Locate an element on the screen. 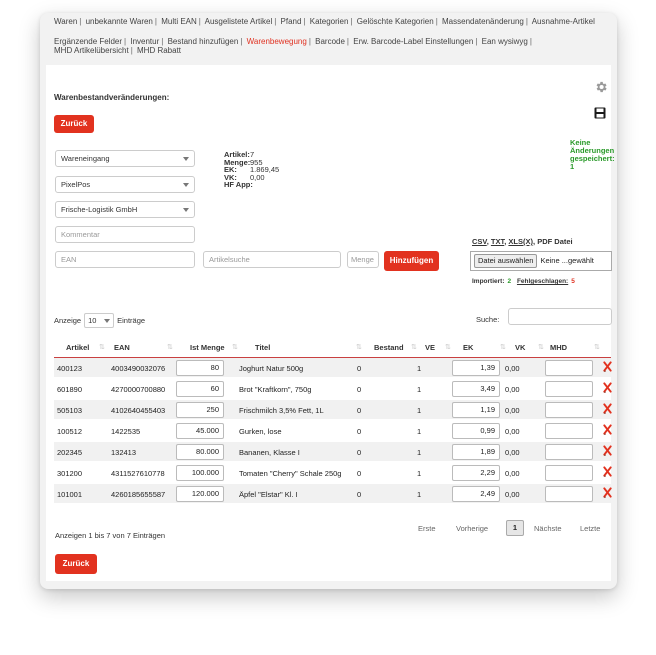 The width and height of the screenshot is (656, 655). nav-kategorien: Kategorien is located at coordinates (329, 21).